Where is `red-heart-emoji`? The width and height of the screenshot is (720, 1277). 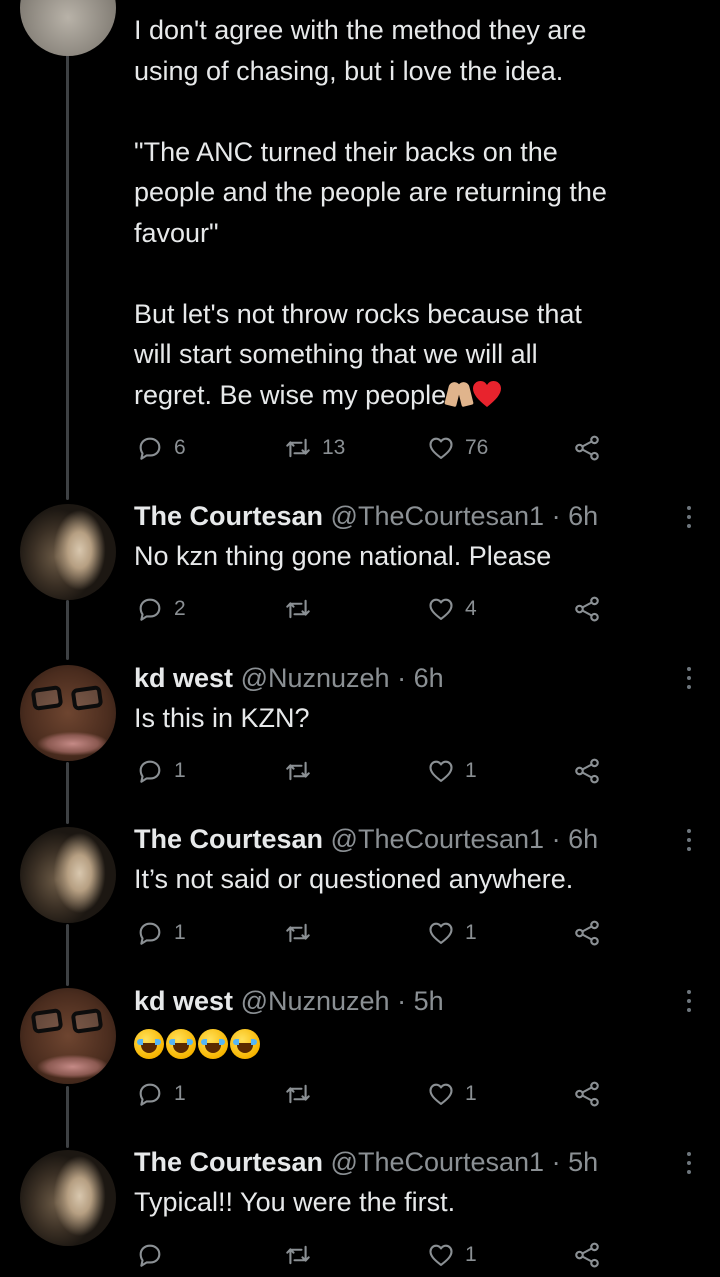 red-heart-emoji is located at coordinates (487, 393).